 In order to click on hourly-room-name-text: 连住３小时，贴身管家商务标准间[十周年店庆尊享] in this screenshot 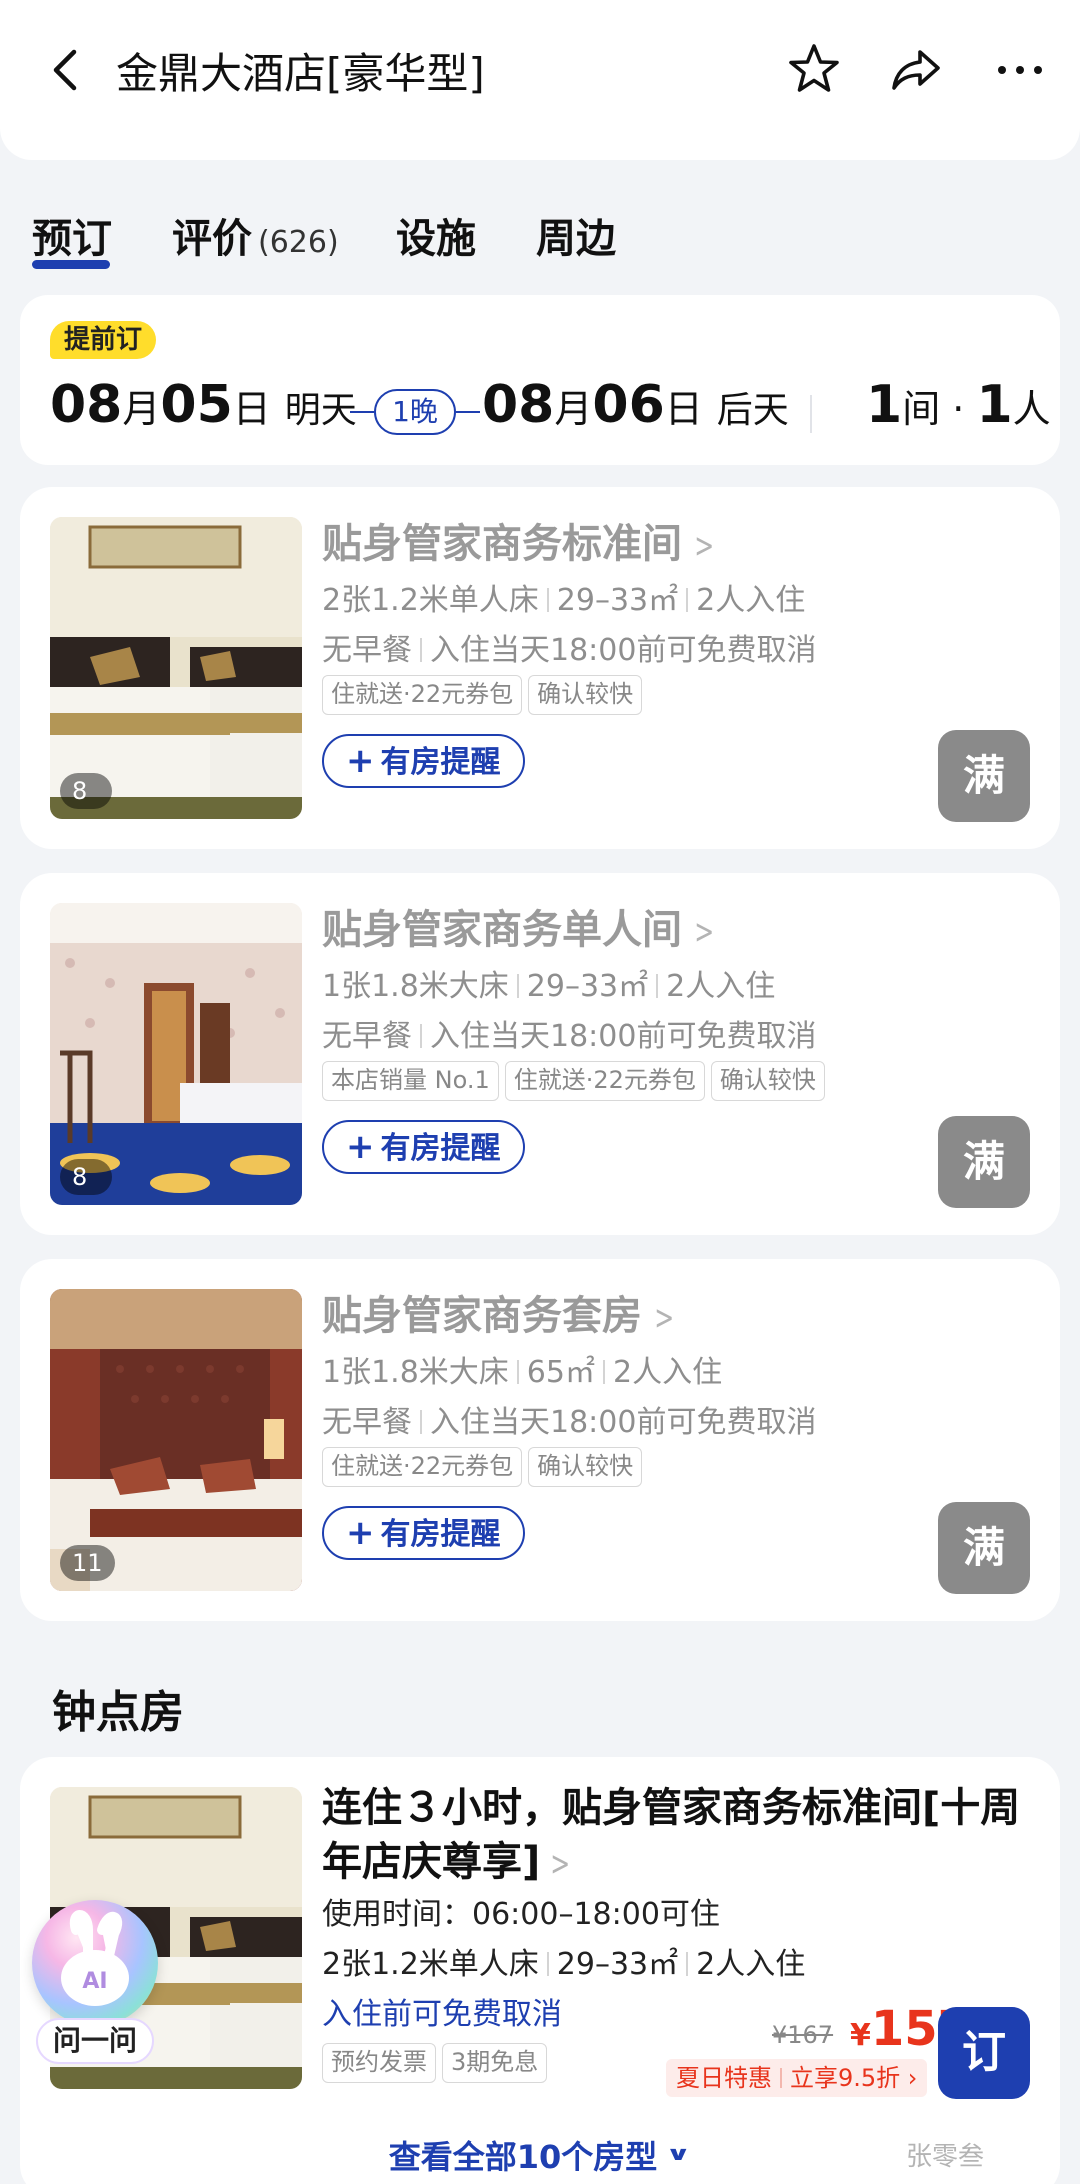, I will do `click(671, 1835)`.